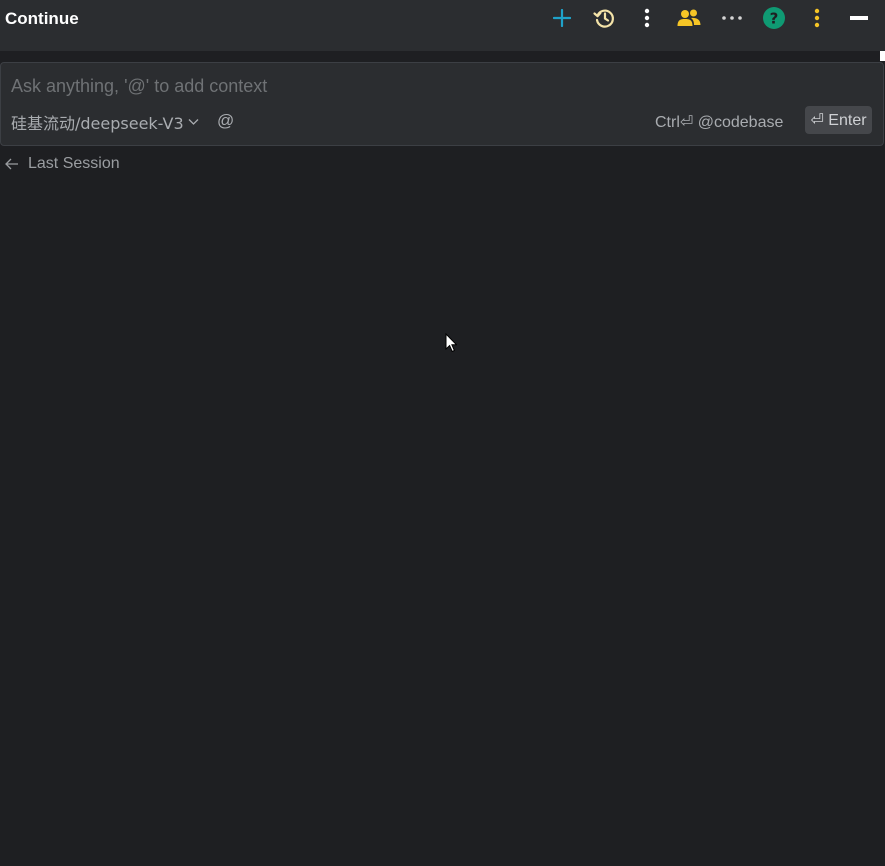  I want to click on chat-input, so click(441, 86).